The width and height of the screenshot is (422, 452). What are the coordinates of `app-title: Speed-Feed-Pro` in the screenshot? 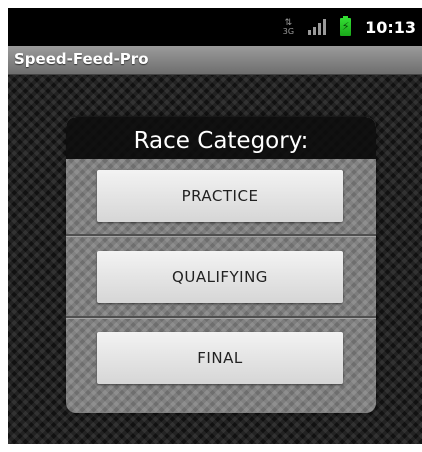 It's located at (81, 59).